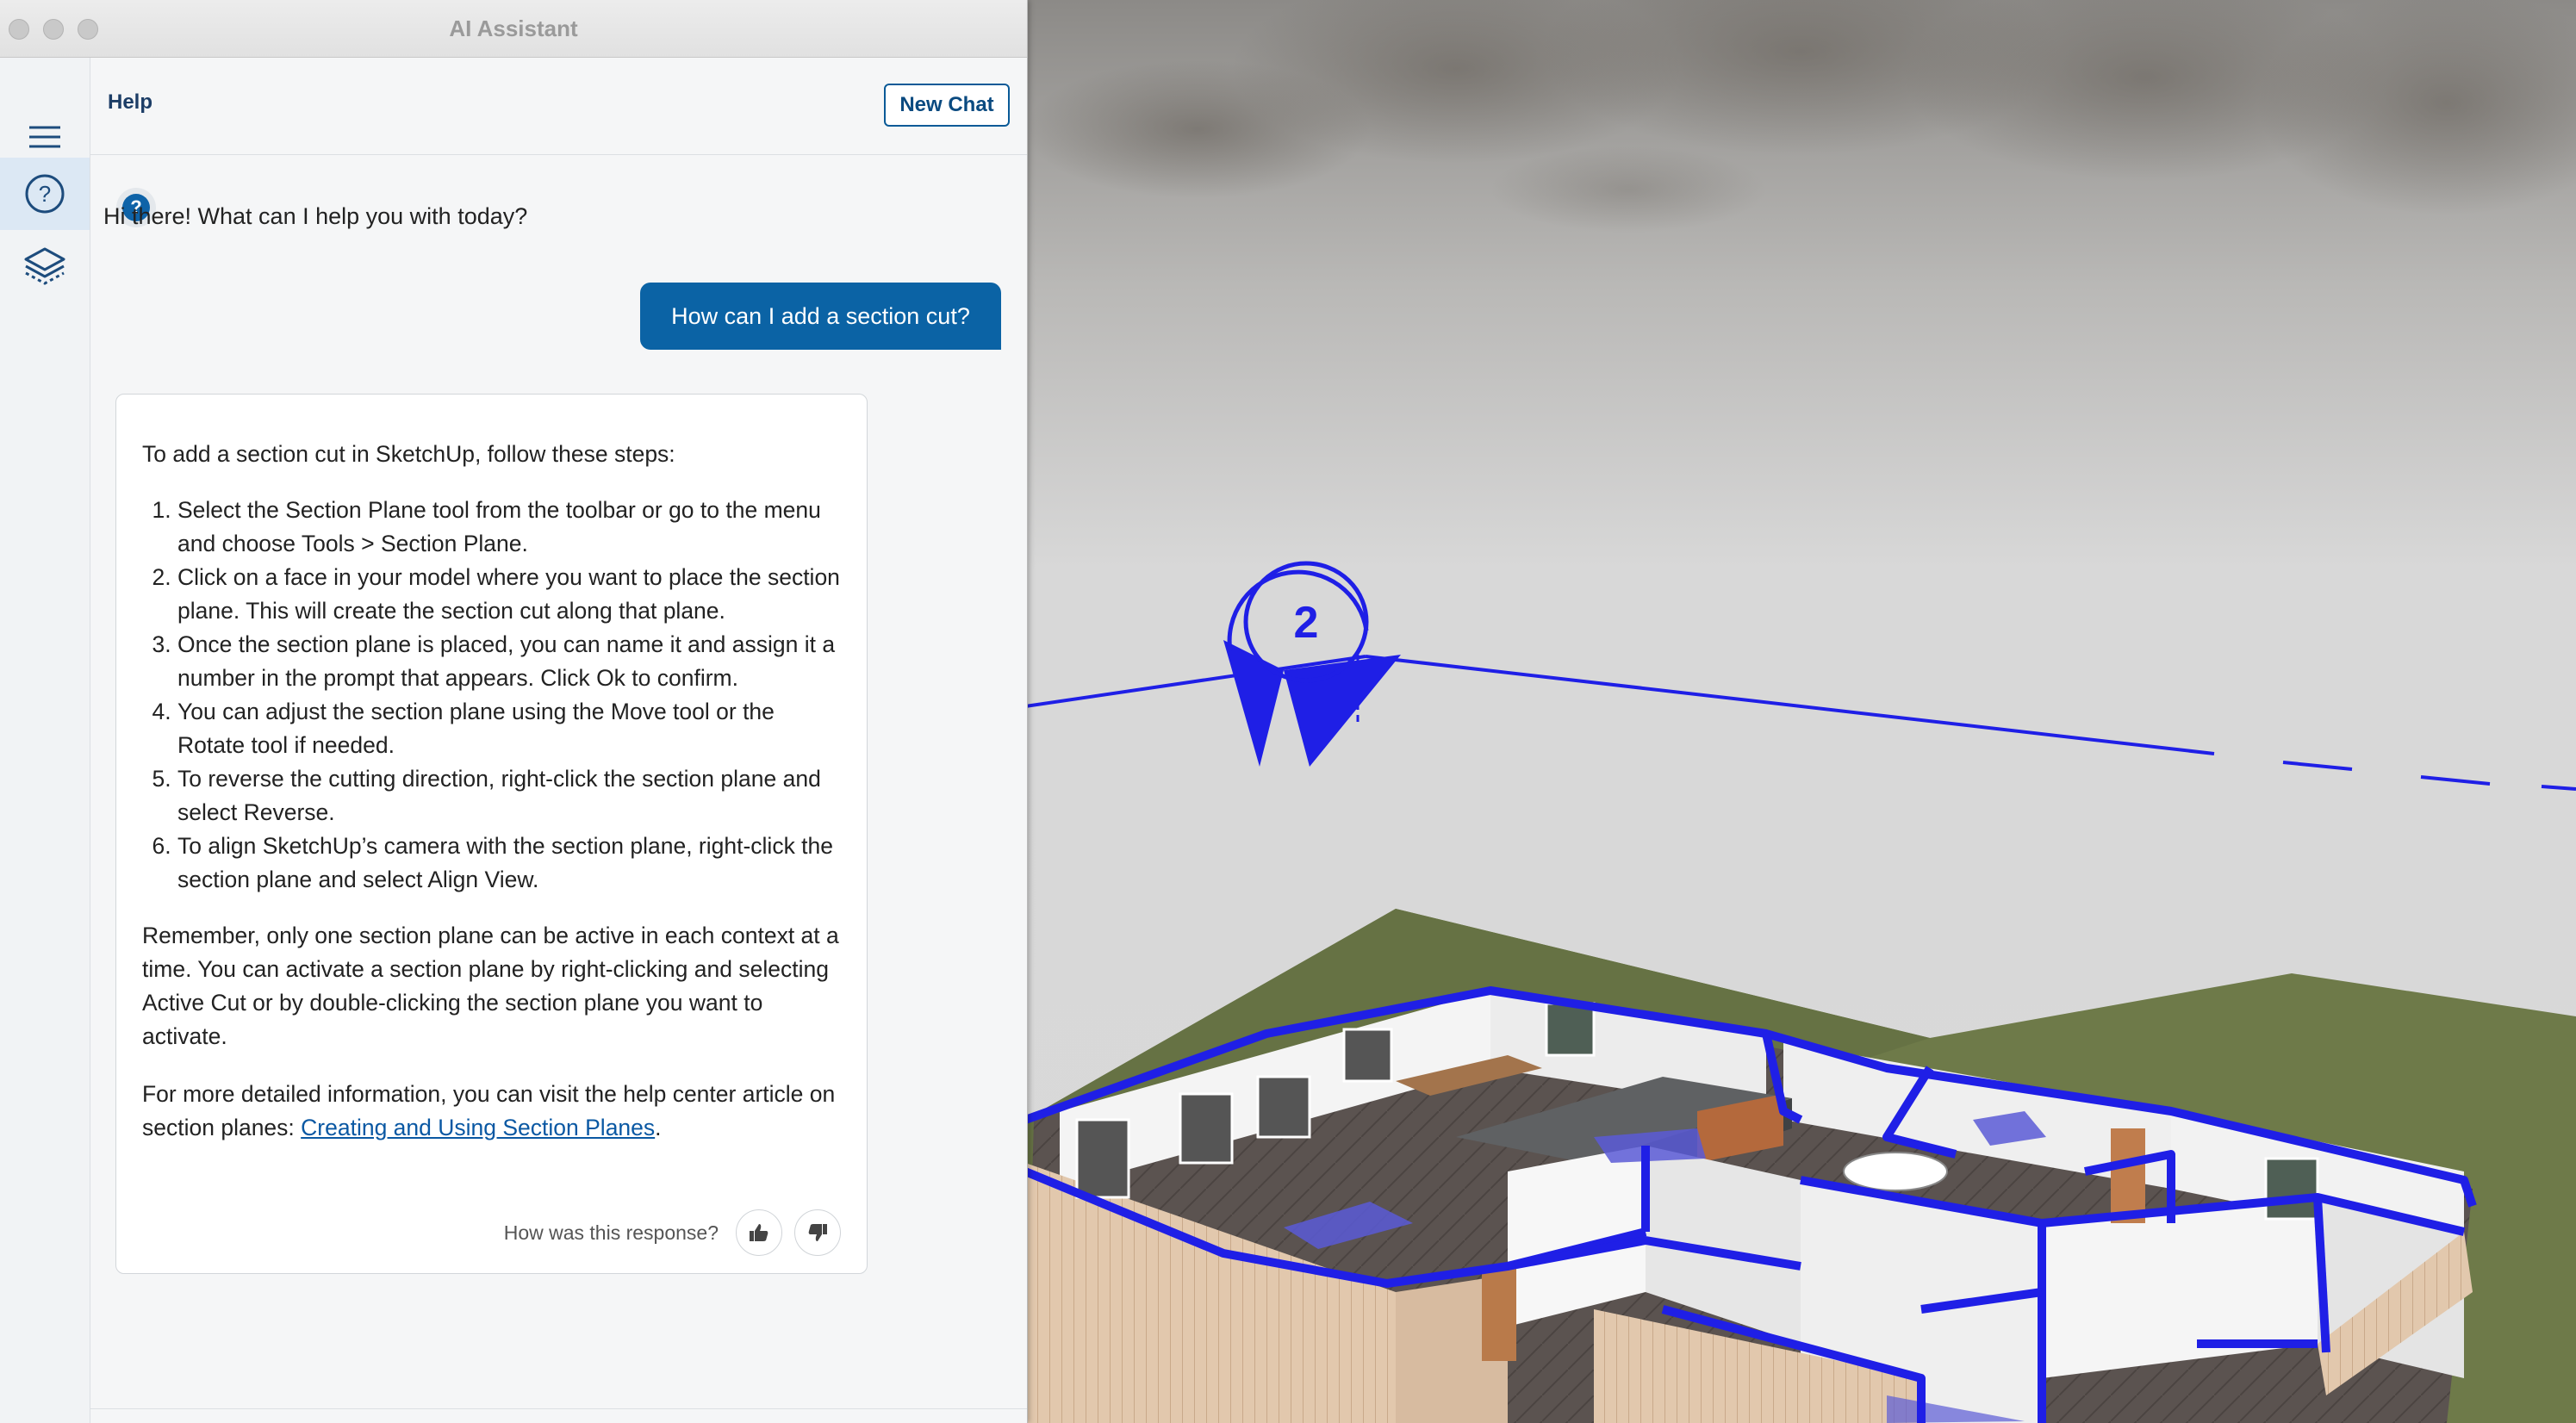 This screenshot has height=1423, width=2576. What do you see at coordinates (611, 1232) in the screenshot?
I see `feedback-label: How was this response?` at bounding box center [611, 1232].